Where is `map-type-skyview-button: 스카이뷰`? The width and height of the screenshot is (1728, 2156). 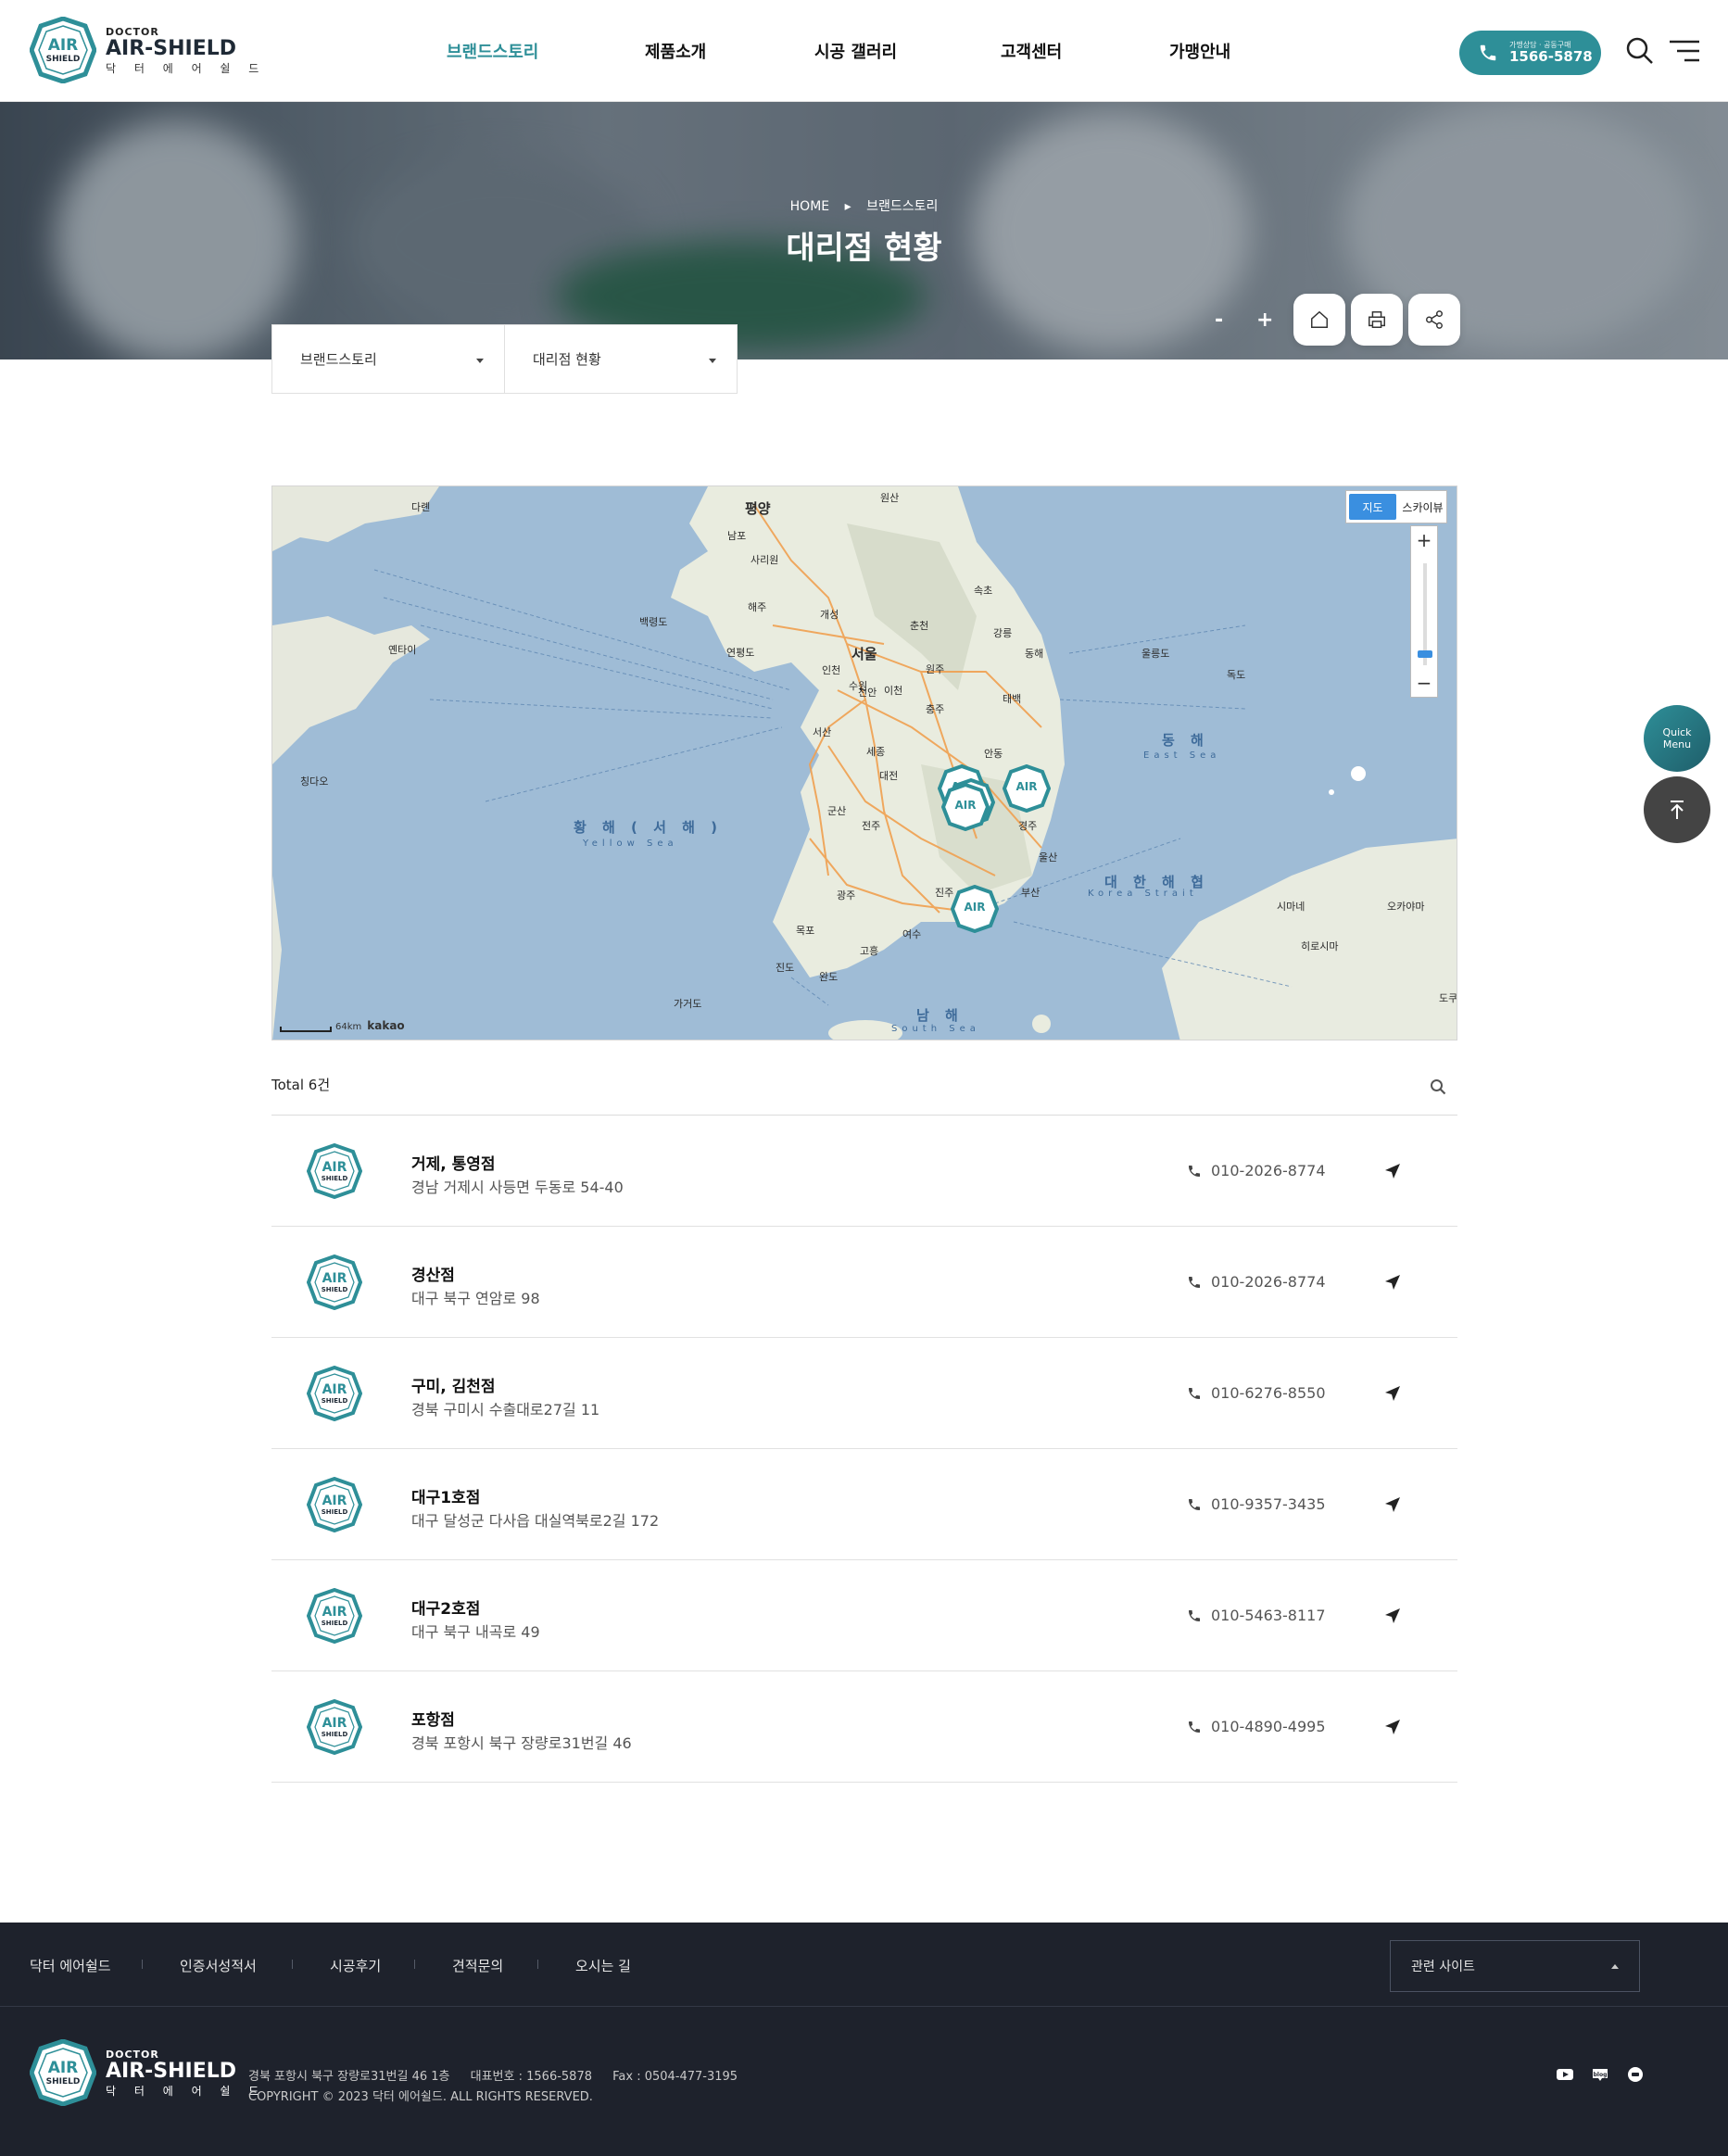
map-type-skyview-button: 스카이뷰 is located at coordinates (1423, 507).